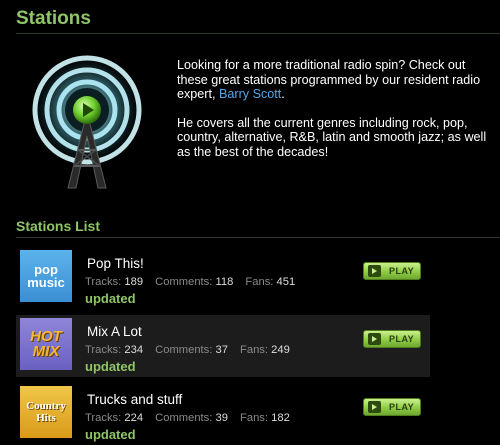  I want to click on station-stats: Tracks: 234 Comments: 37 Fans: 249, so click(192, 350).